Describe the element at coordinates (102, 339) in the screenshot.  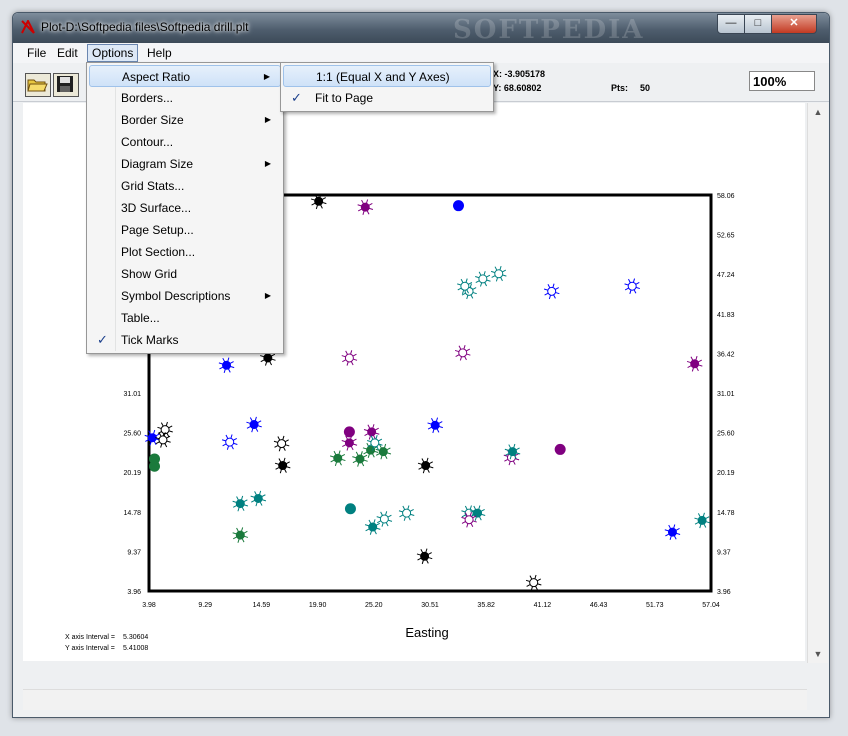
I see `checkmark-icon: ✓` at that location.